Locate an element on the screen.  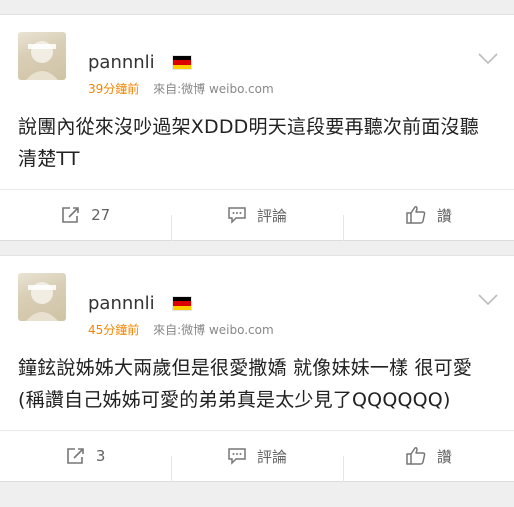
repost-button: 27 is located at coordinates (85, 215).